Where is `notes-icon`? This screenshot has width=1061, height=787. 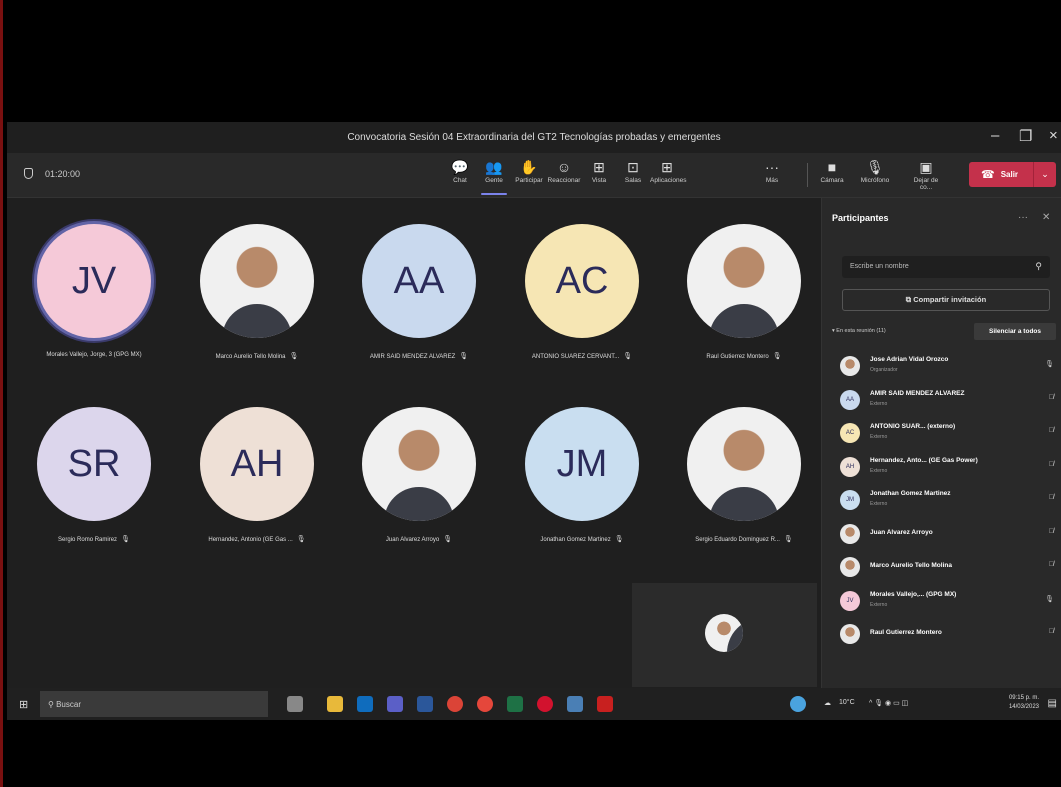 notes-icon is located at coordinates (575, 704).